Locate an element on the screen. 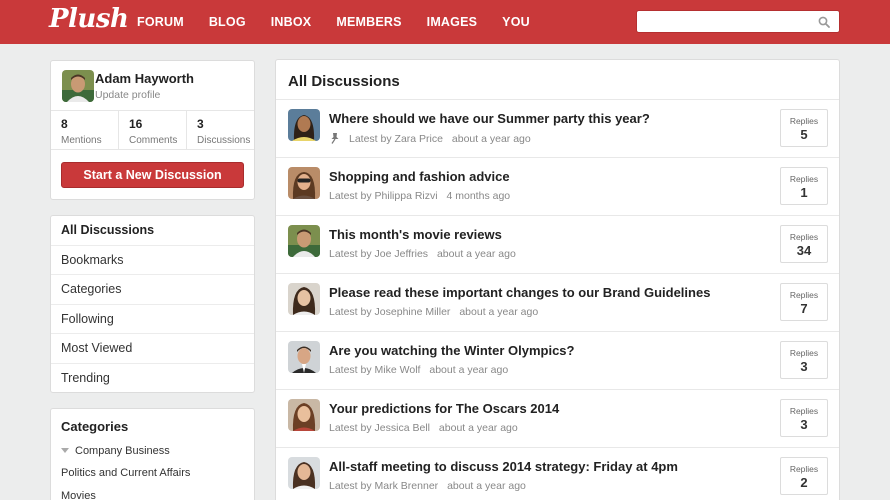  stat-label: Discussions is located at coordinates (224, 140).